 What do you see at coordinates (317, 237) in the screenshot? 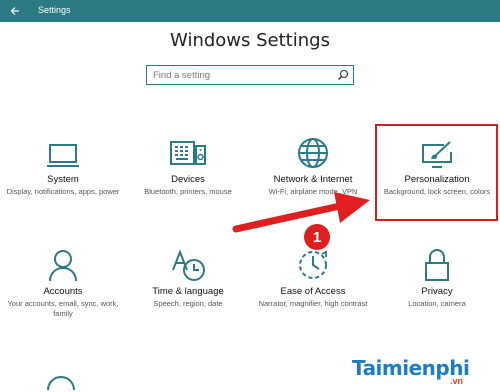
I see `step-badge: 1` at bounding box center [317, 237].